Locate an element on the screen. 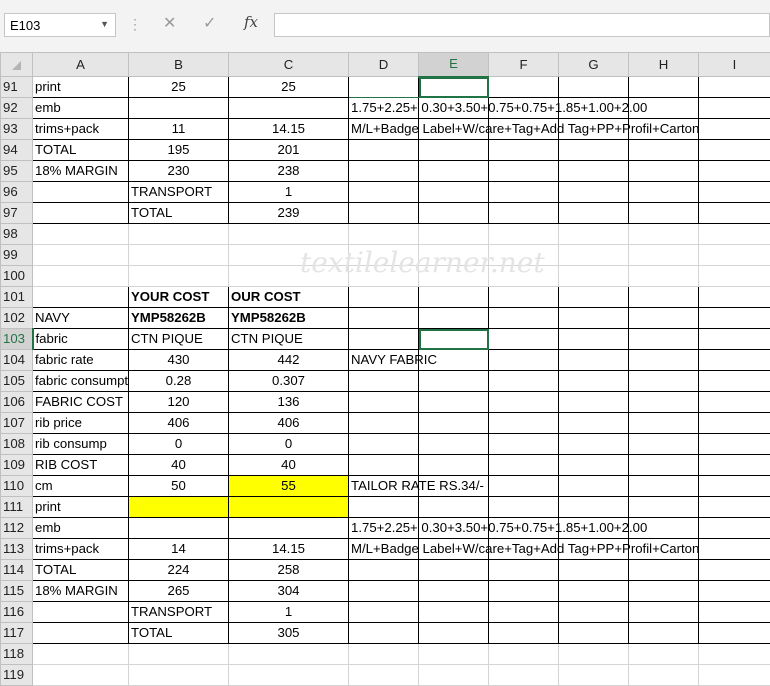 This screenshot has height=686, width=770. cell-c: 0 is located at coordinates (288, 444).